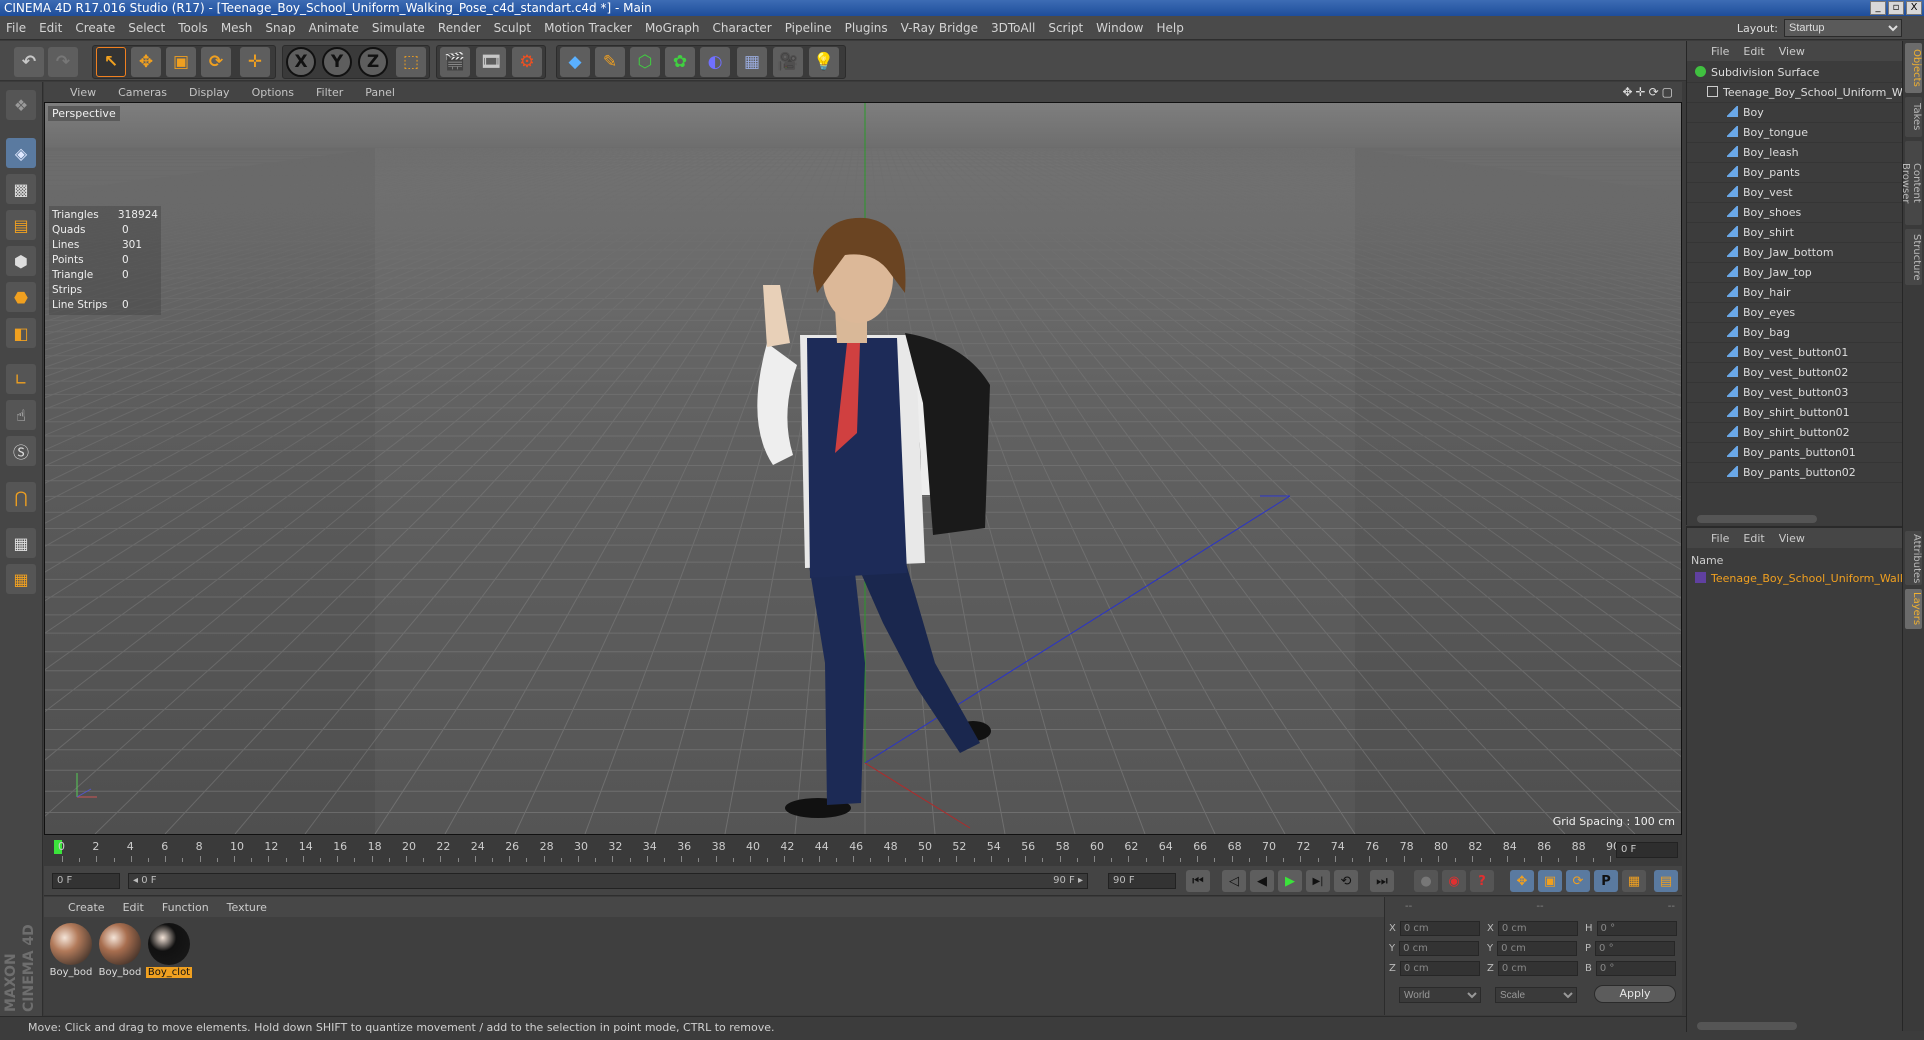 This screenshot has height=1040, width=1924. I want to click on object-row: Boy_vest_button03, so click(1795, 393).